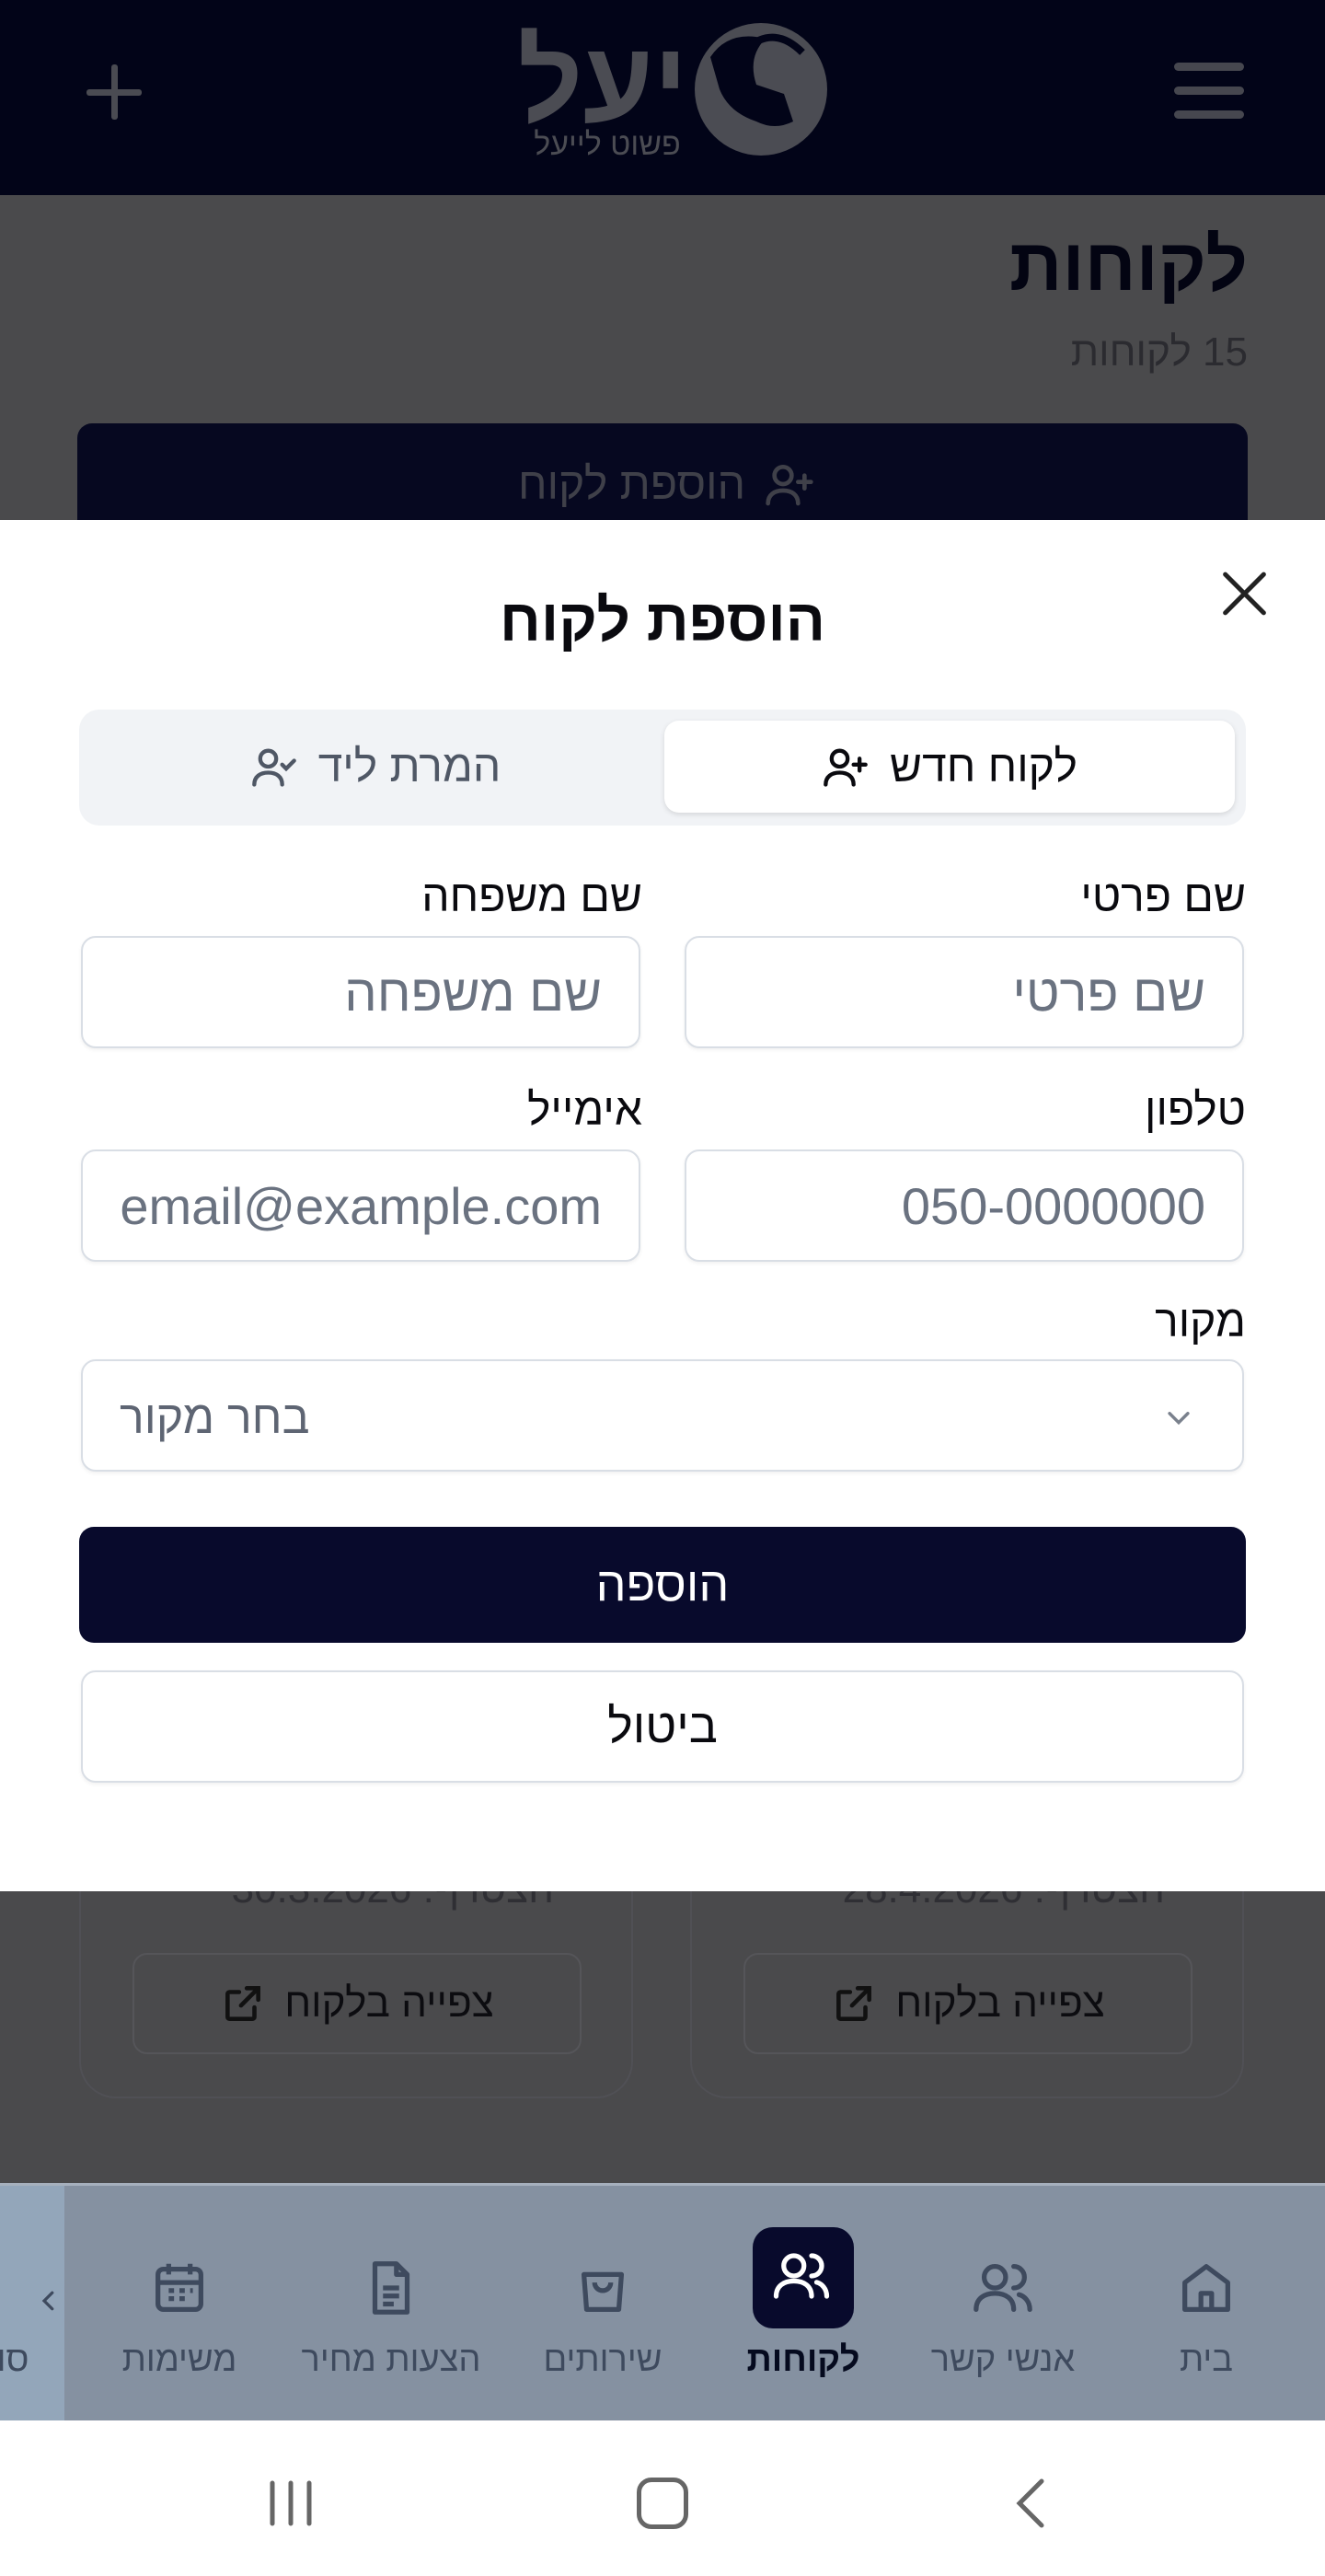 This screenshot has height=2576, width=1325. I want to click on phone-label: טלפון, so click(1195, 1110).